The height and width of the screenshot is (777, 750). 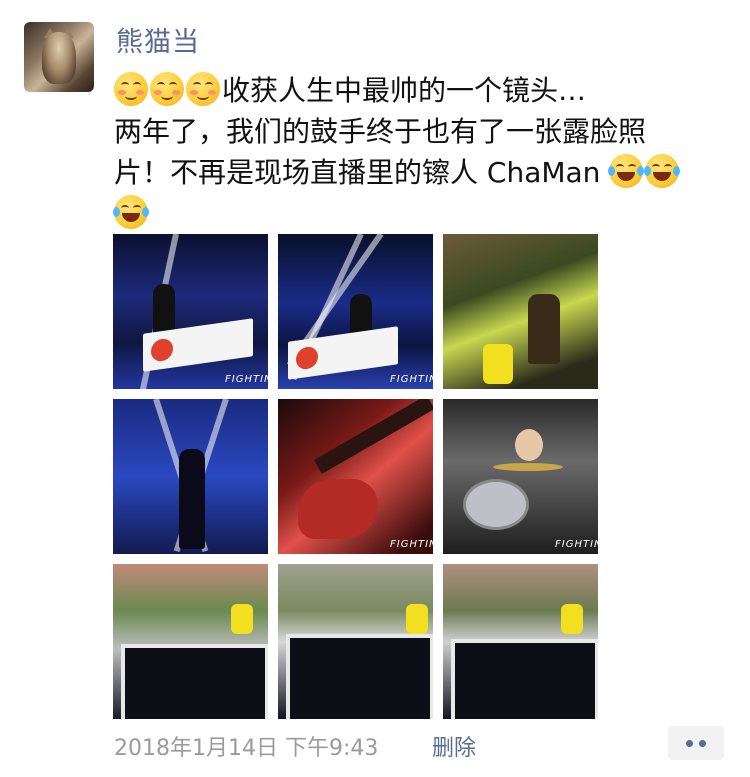 What do you see at coordinates (343, 353) in the screenshot?
I see `stage-banner` at bounding box center [343, 353].